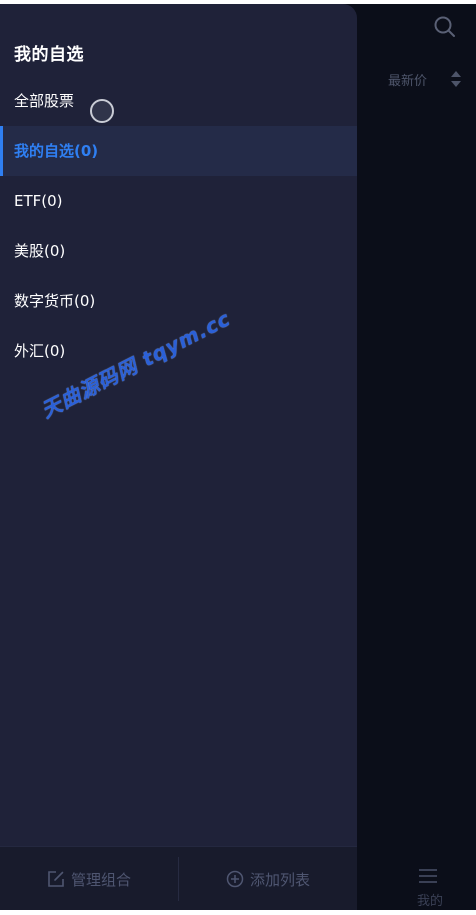  Describe the element at coordinates (430, 899) in the screenshot. I see `nav-label-mine: 我的` at that location.